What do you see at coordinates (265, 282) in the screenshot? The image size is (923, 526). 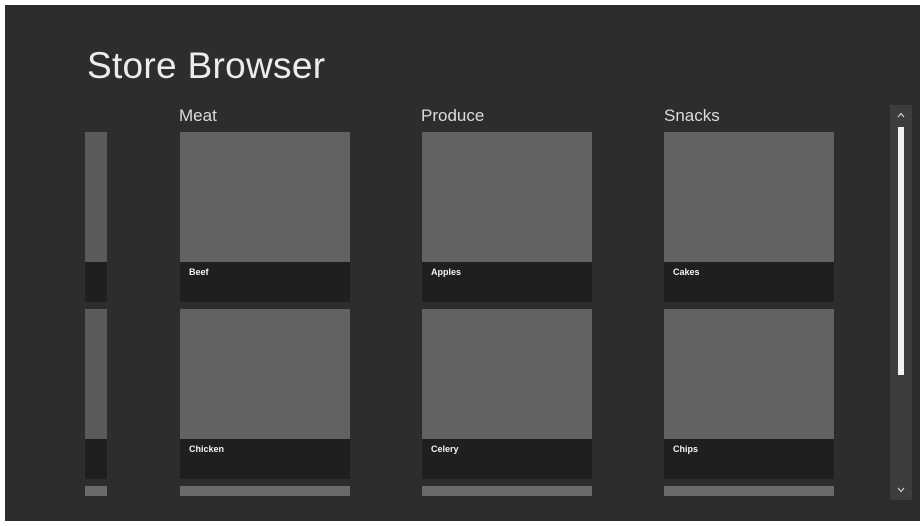 I see `tile-caption: Beef` at bounding box center [265, 282].